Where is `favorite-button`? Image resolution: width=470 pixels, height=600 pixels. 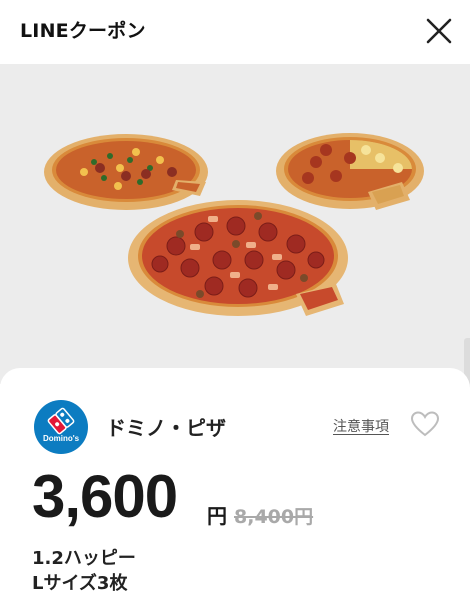
favorite-button is located at coordinates (425, 424).